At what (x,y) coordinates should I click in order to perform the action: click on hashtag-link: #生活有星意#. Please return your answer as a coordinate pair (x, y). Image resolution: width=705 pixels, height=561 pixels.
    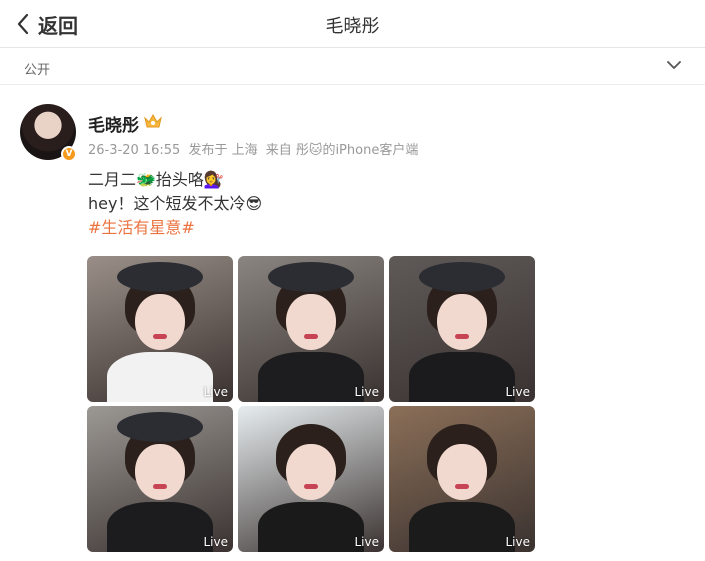
    Looking at the image, I should click on (175, 228).